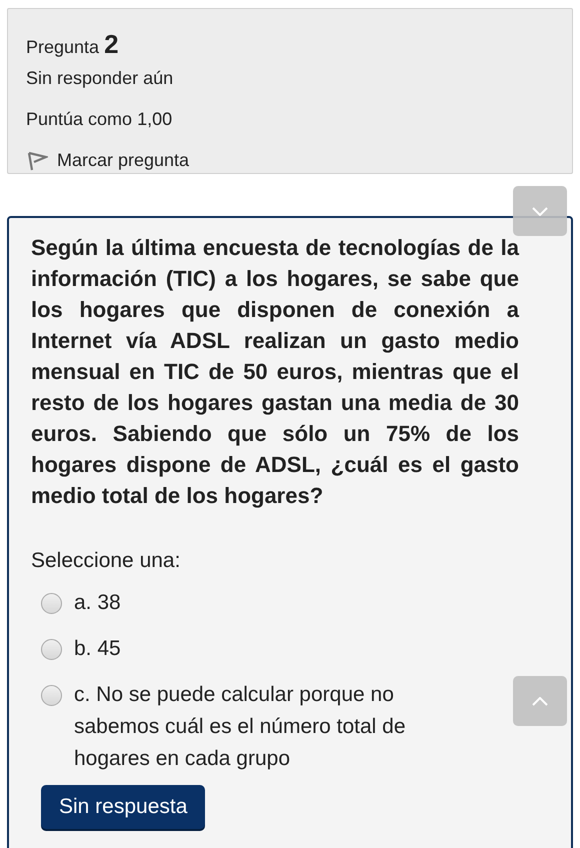 This screenshot has height=848, width=580. Describe the element at coordinates (99, 119) in the screenshot. I see `question-grade: Puntúa como 1,00` at that location.